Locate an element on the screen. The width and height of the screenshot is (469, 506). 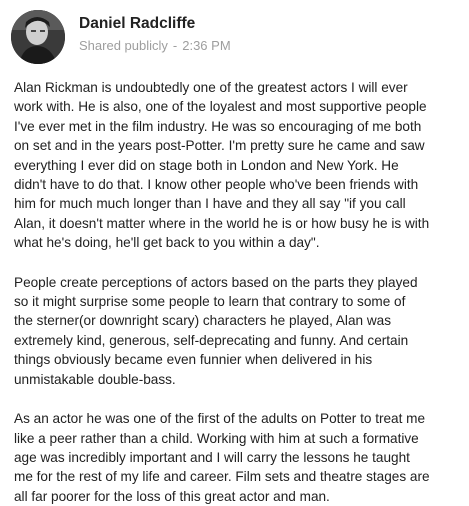
post-header: Daniel Radcliffe Shared publicly -2:36 PM is located at coordinates (121, 38).